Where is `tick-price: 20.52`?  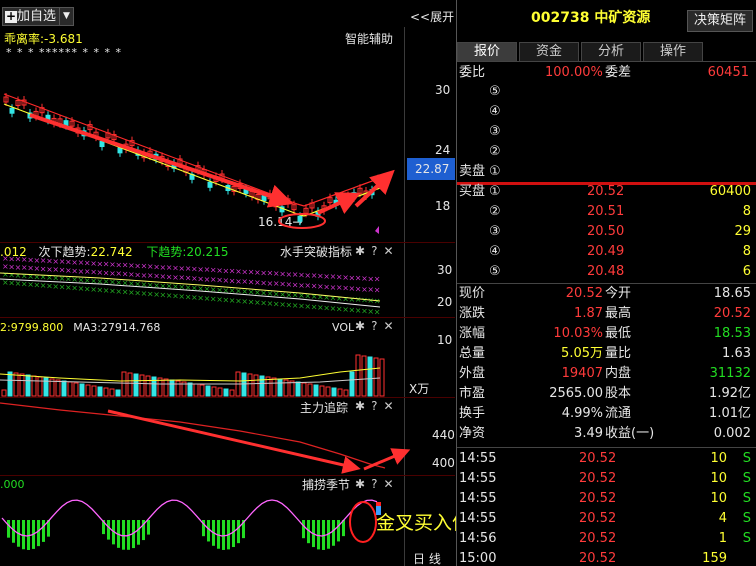 tick-price: 20.52 is located at coordinates (598, 498).